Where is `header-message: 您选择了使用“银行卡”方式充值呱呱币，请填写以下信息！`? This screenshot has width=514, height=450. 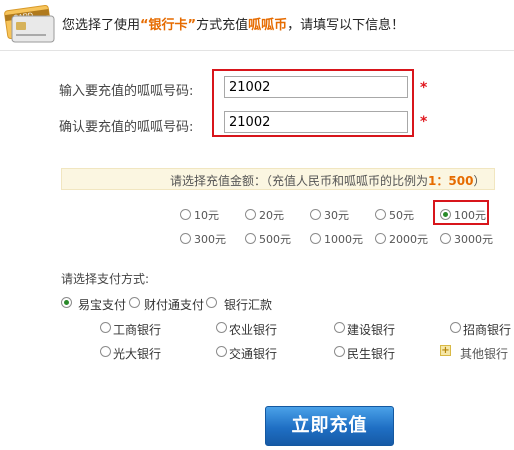 header-message: 您选择了使用“银行卡”方式充值呱呱币，请填写以下信息！ is located at coordinates (233, 23).